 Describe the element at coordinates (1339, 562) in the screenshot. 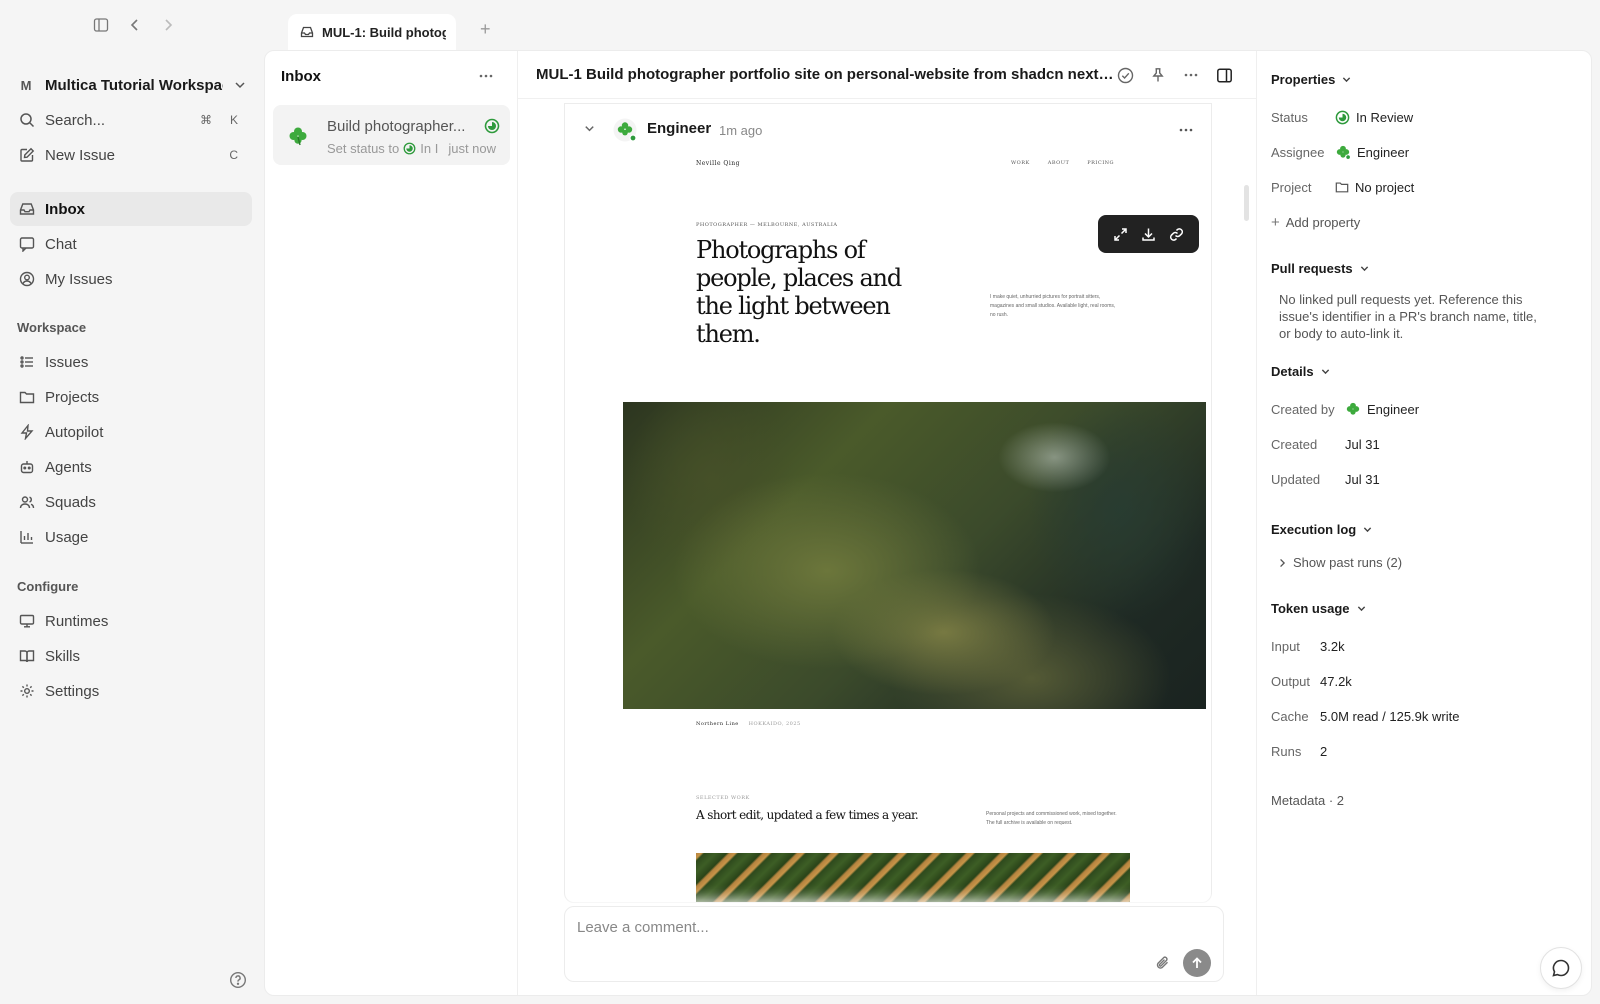

I see `show-past-runs-button: Show past runs (2)` at that location.